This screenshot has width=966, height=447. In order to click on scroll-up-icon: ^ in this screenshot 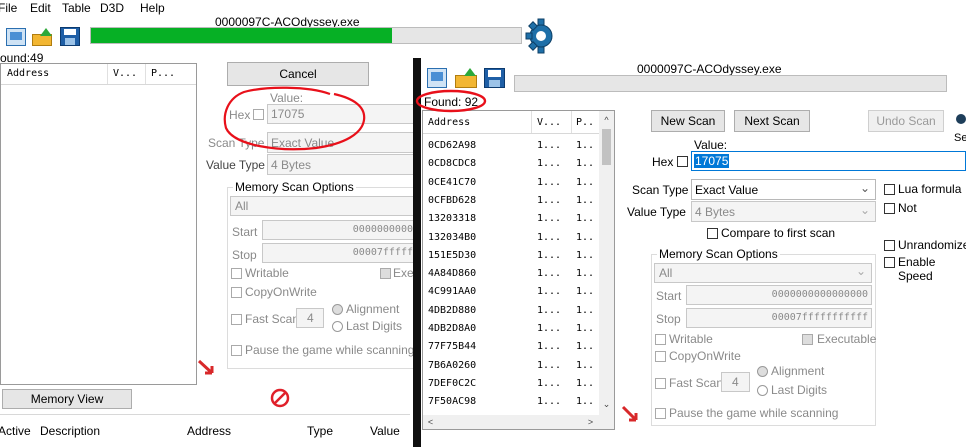, I will do `click(606, 120)`.